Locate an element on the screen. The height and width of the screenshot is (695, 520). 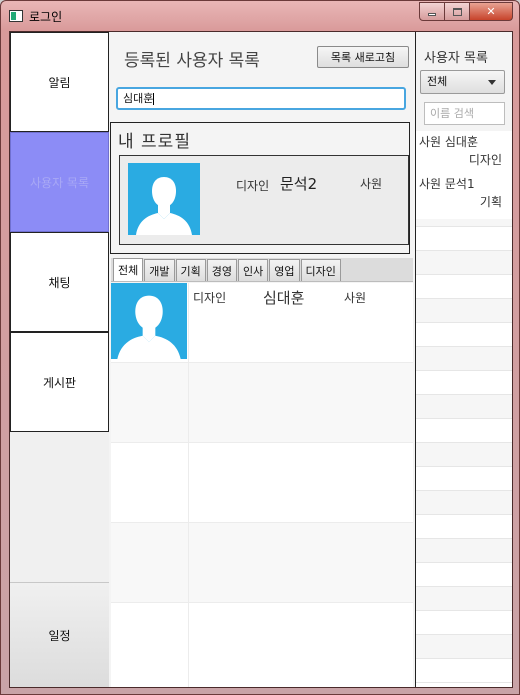
profile-name: 문석2 is located at coordinates (299, 184).